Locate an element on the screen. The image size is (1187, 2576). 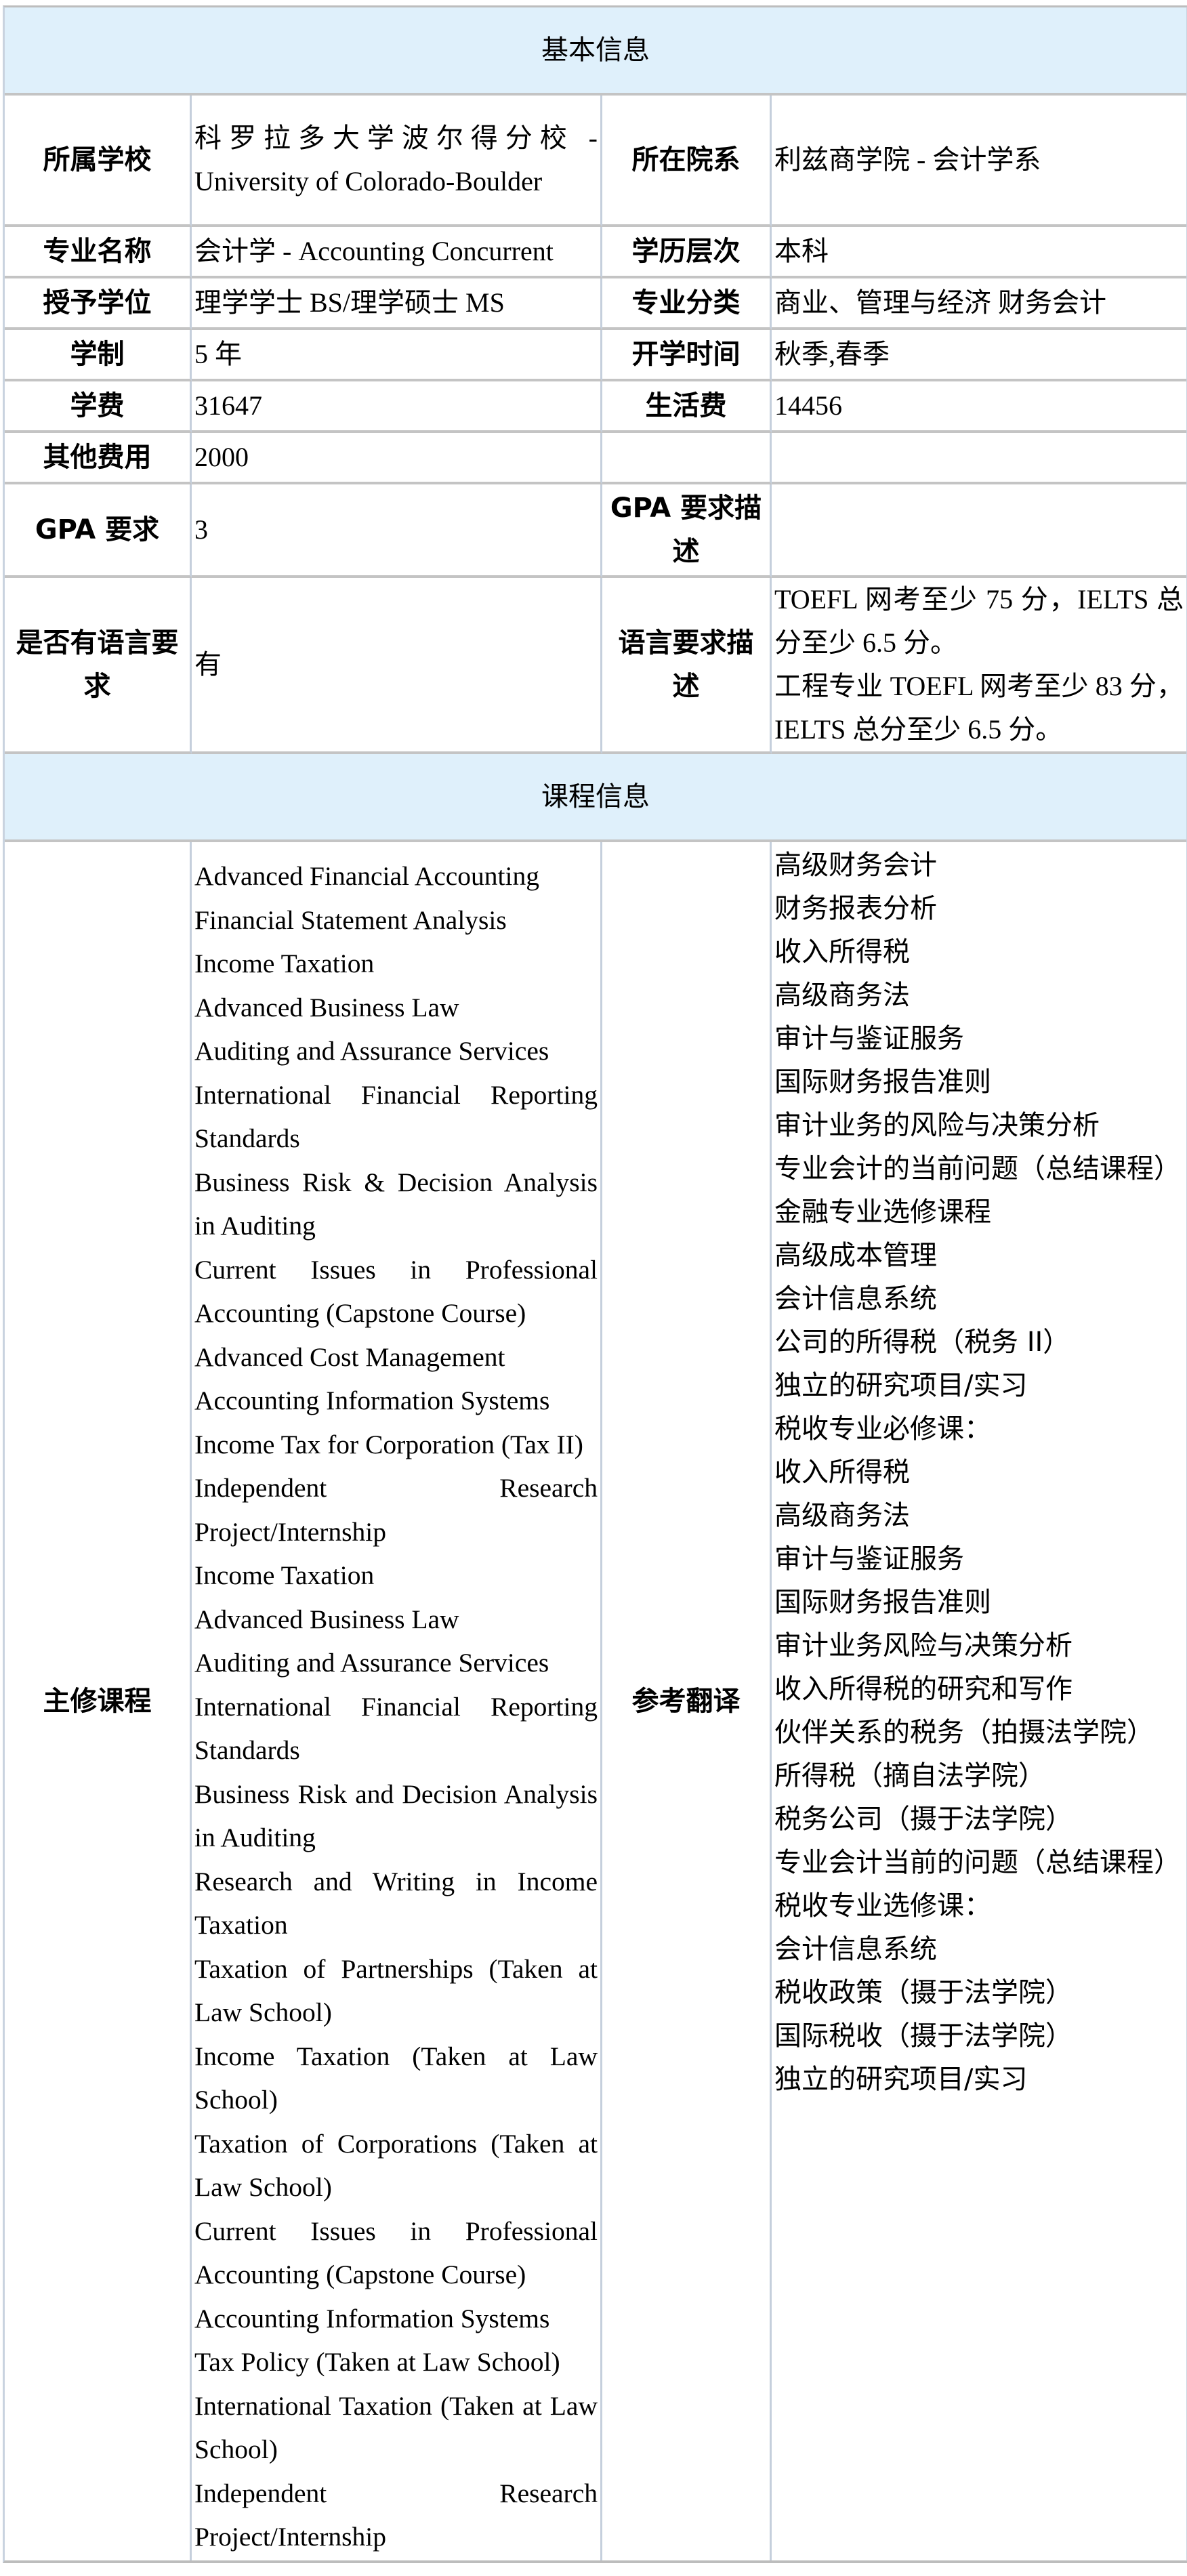
living-cost-value: 14456 is located at coordinates (979, 407).